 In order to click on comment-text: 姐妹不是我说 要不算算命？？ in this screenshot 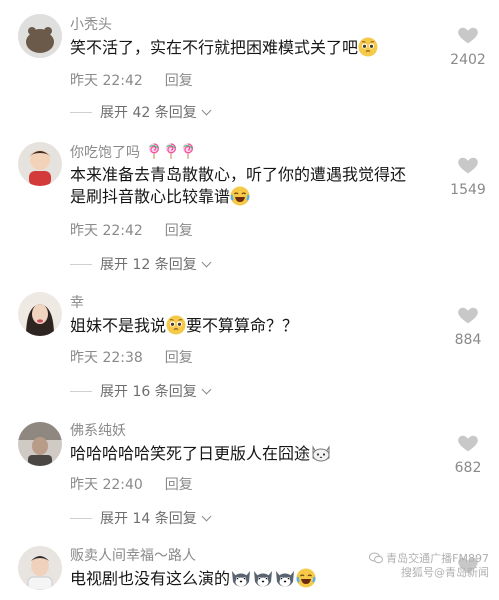, I will do `click(250, 326)`.